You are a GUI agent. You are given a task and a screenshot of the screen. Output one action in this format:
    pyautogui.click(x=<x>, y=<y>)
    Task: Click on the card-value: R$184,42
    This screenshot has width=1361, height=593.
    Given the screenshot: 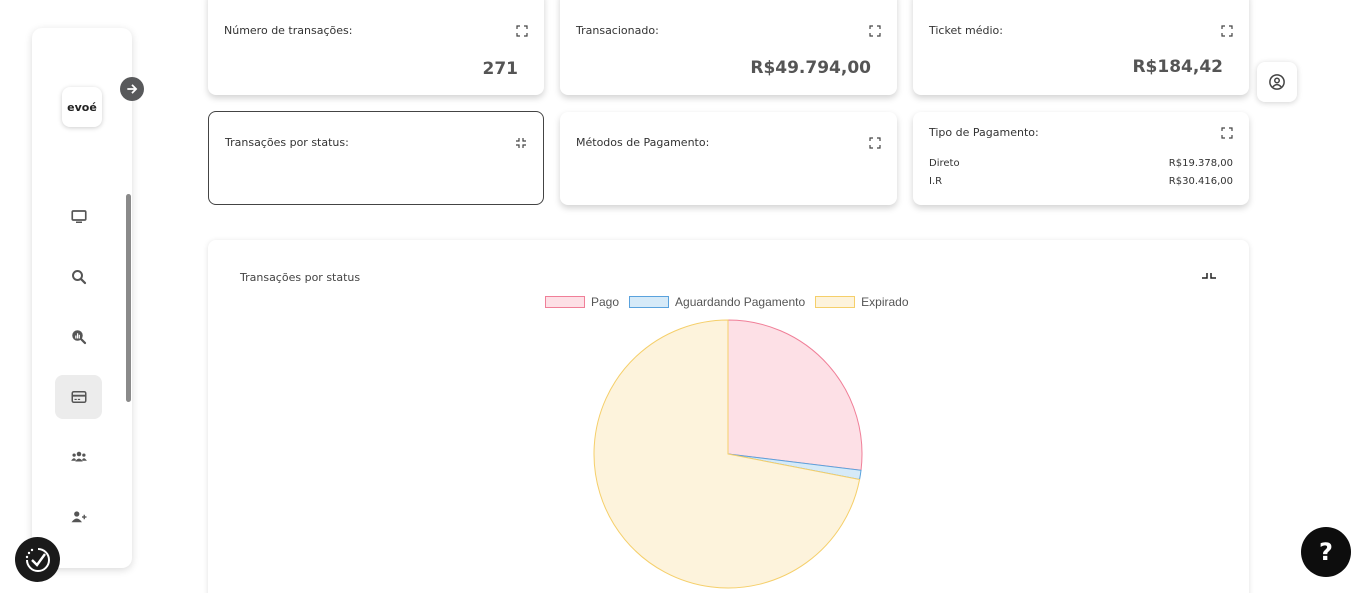 What is the action you would take?
    pyautogui.click(x=1177, y=67)
    